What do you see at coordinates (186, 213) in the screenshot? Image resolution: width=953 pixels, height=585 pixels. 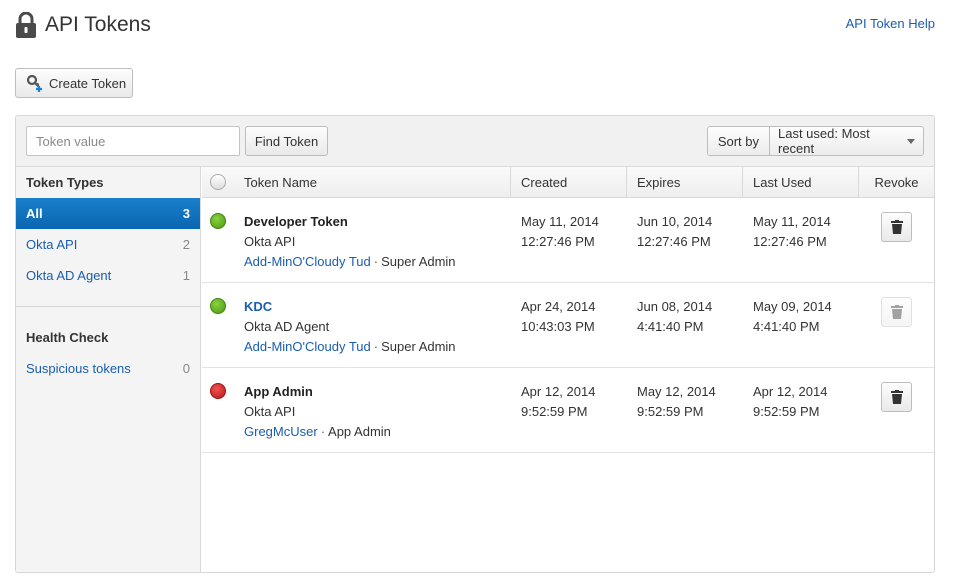 I see `sidebar-item-count: 3` at bounding box center [186, 213].